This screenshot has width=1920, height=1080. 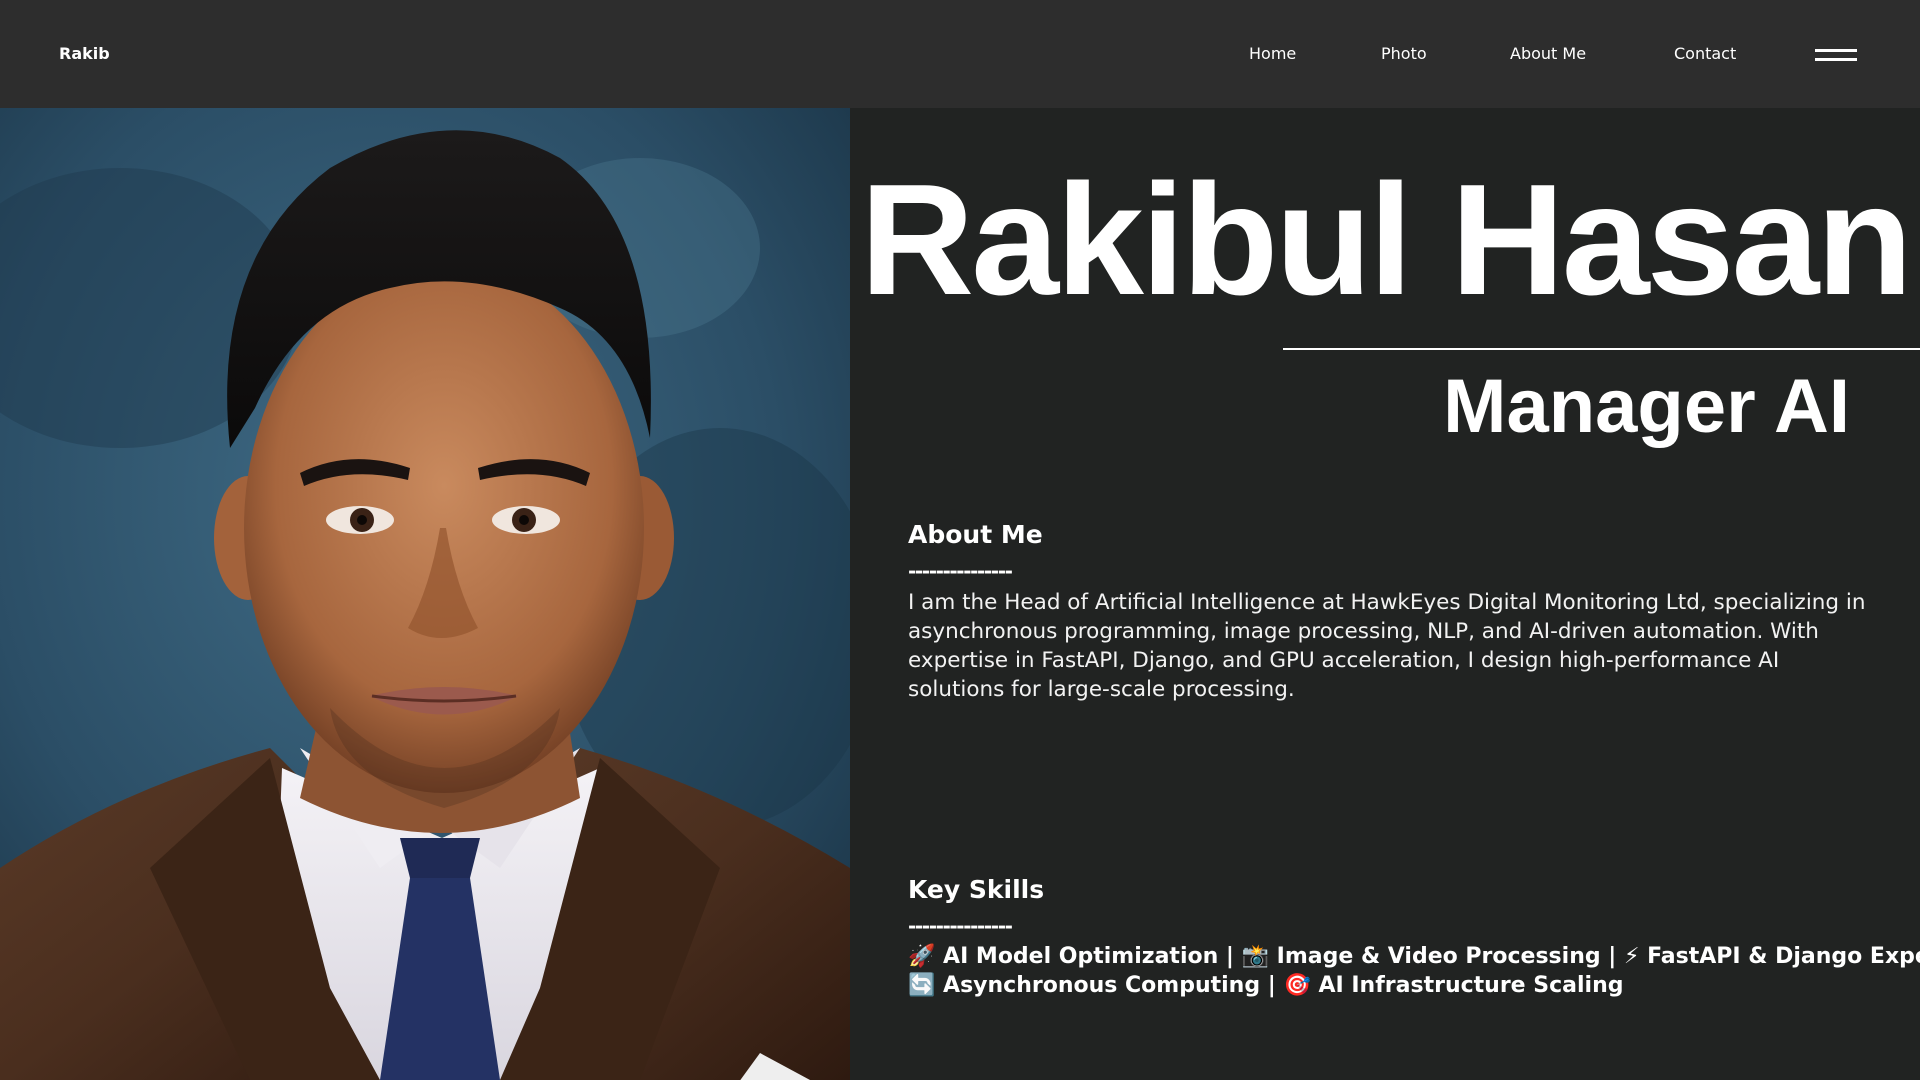 I want to click on menu-line-bottom, so click(x=1836, y=59).